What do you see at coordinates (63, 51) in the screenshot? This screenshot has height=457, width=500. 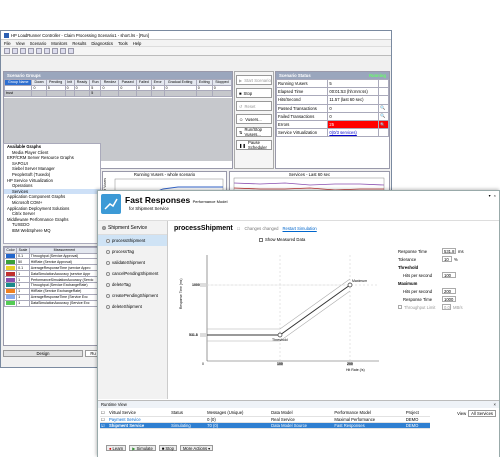 I see `graph-icon` at bounding box center [63, 51].